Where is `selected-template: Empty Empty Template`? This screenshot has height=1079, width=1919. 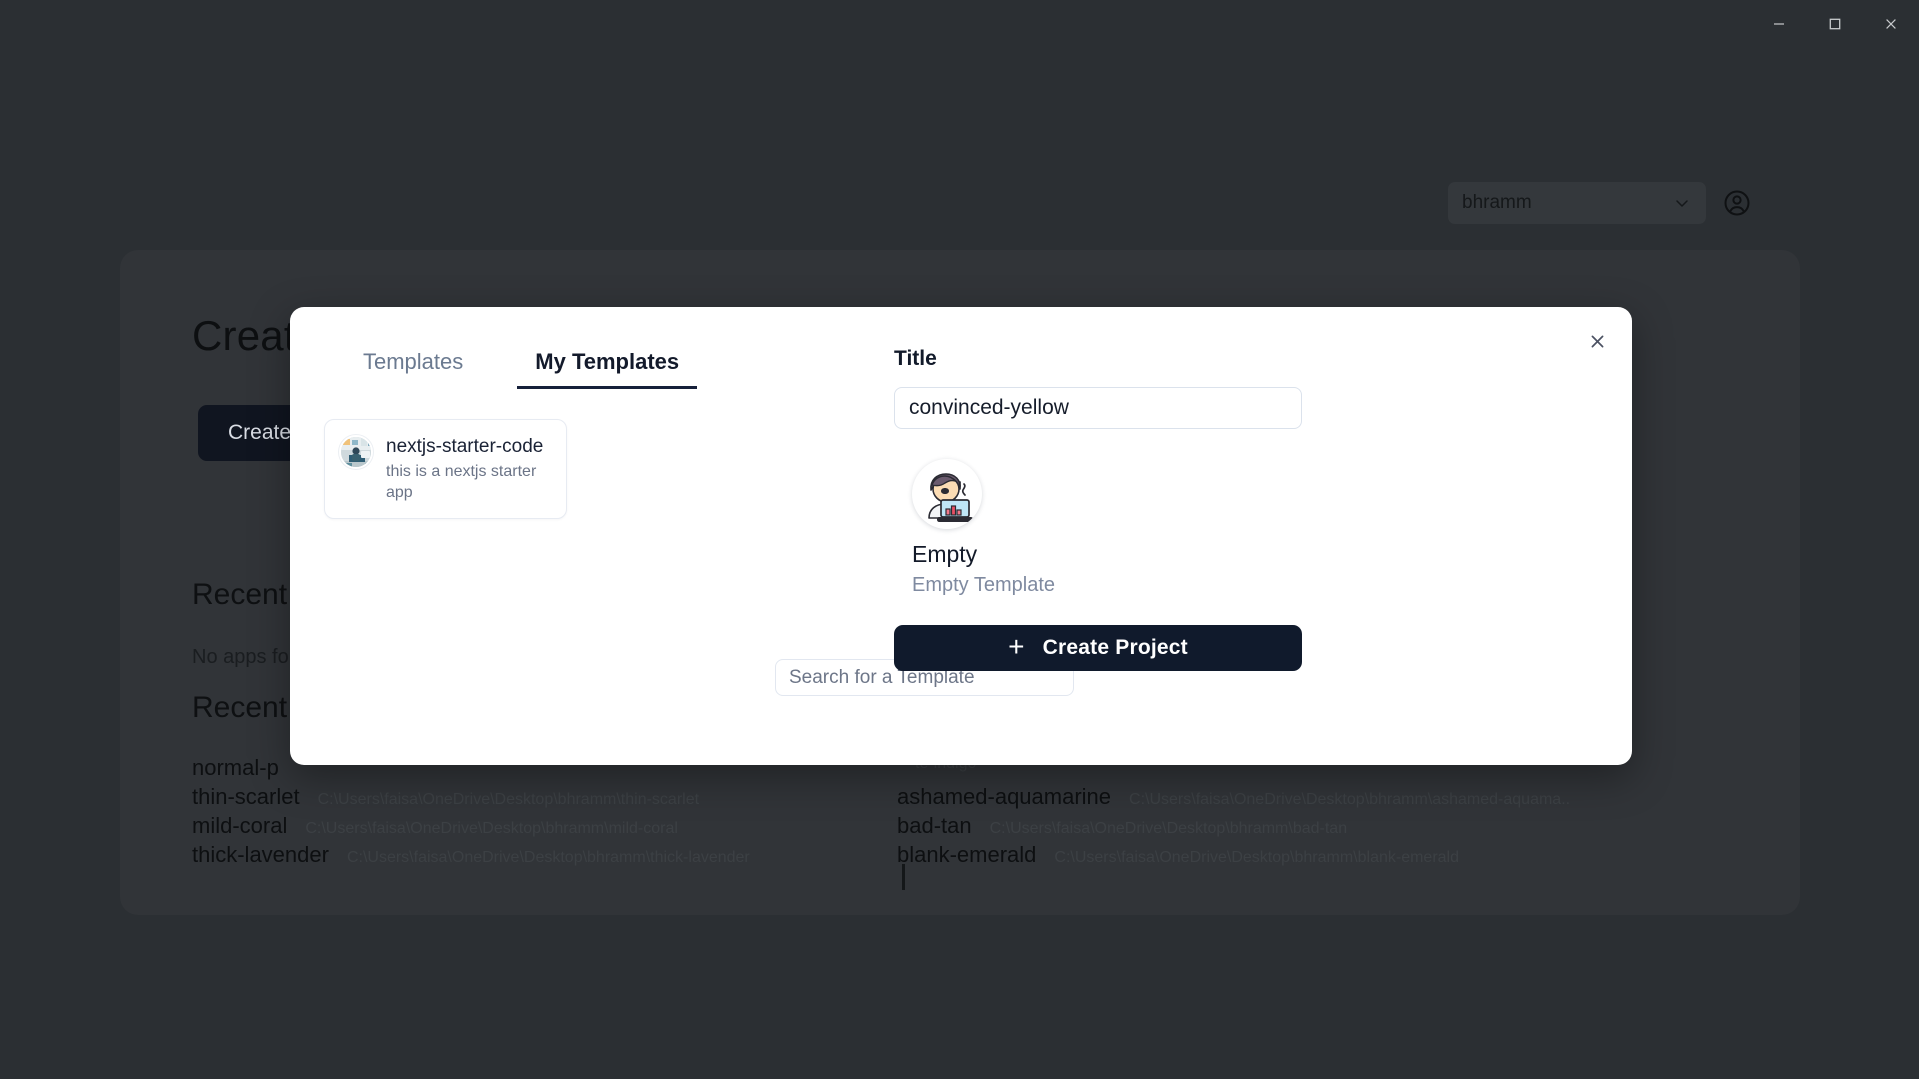 selected-template: Empty Empty Template is located at coordinates (1042, 528).